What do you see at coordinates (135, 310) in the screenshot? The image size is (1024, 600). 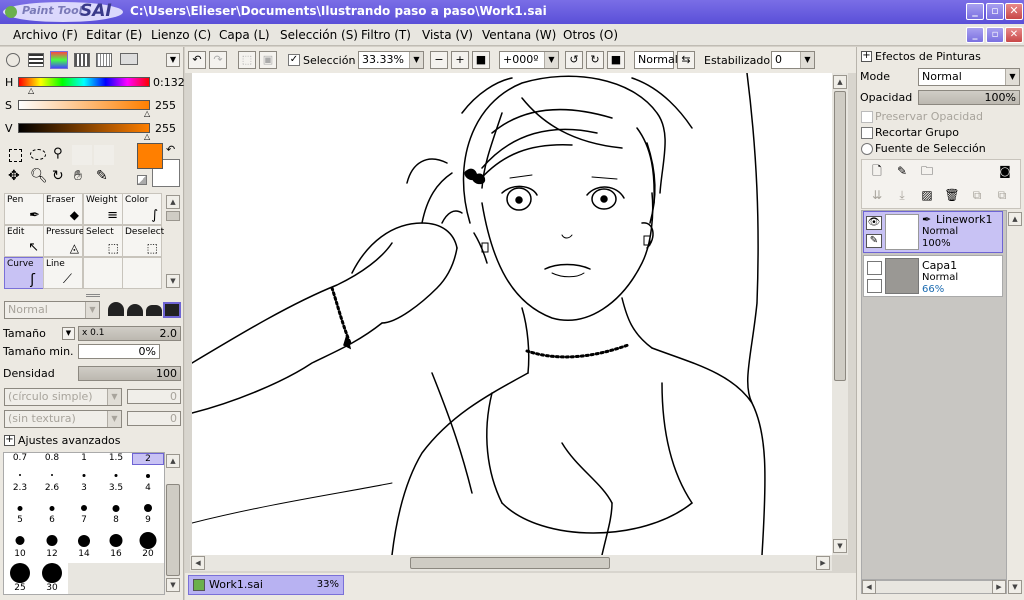 I see `brush-shape-soft-icon` at bounding box center [135, 310].